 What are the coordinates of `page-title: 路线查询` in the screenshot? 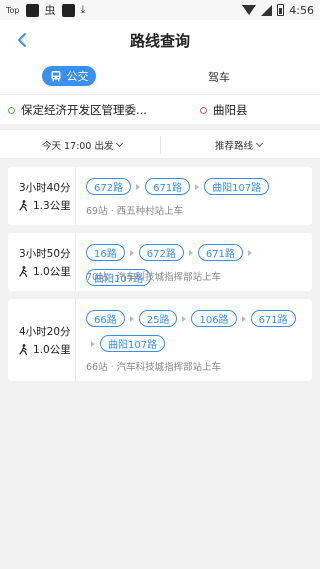 It's located at (159, 41).